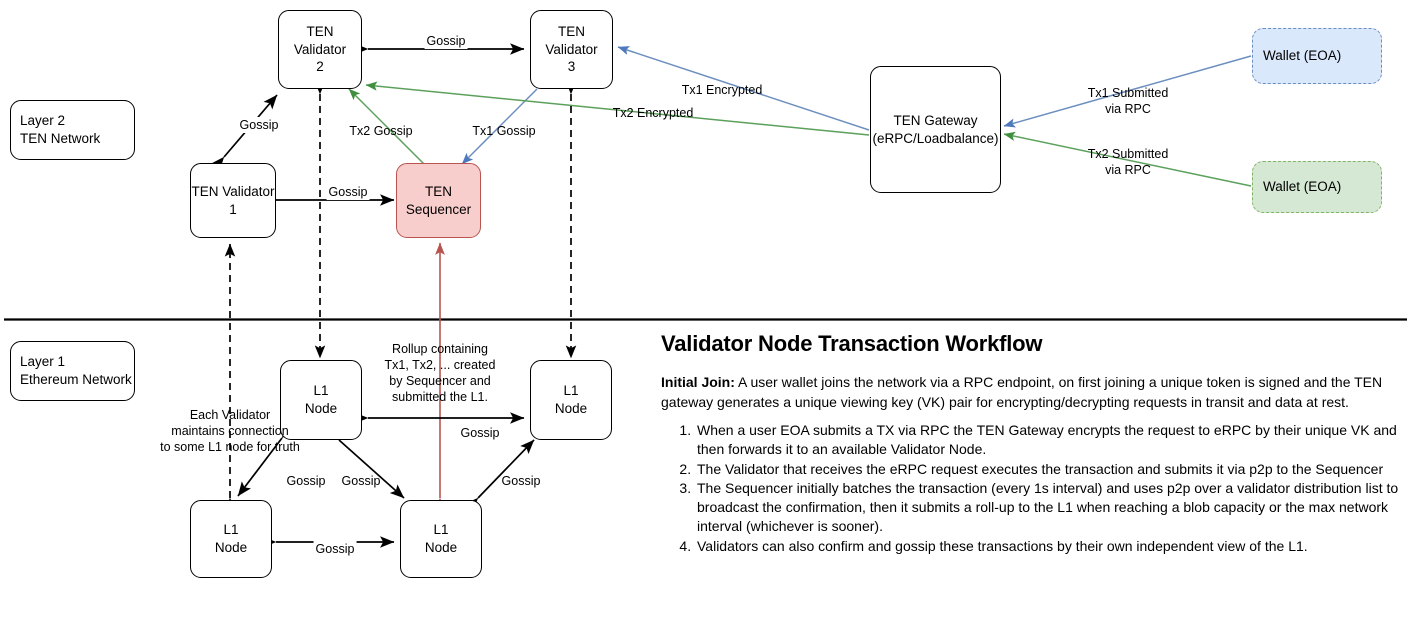 Image resolution: width=1411 pixels, height=624 pixels. I want to click on label-gossip-l1-top: Gossip, so click(480, 433).